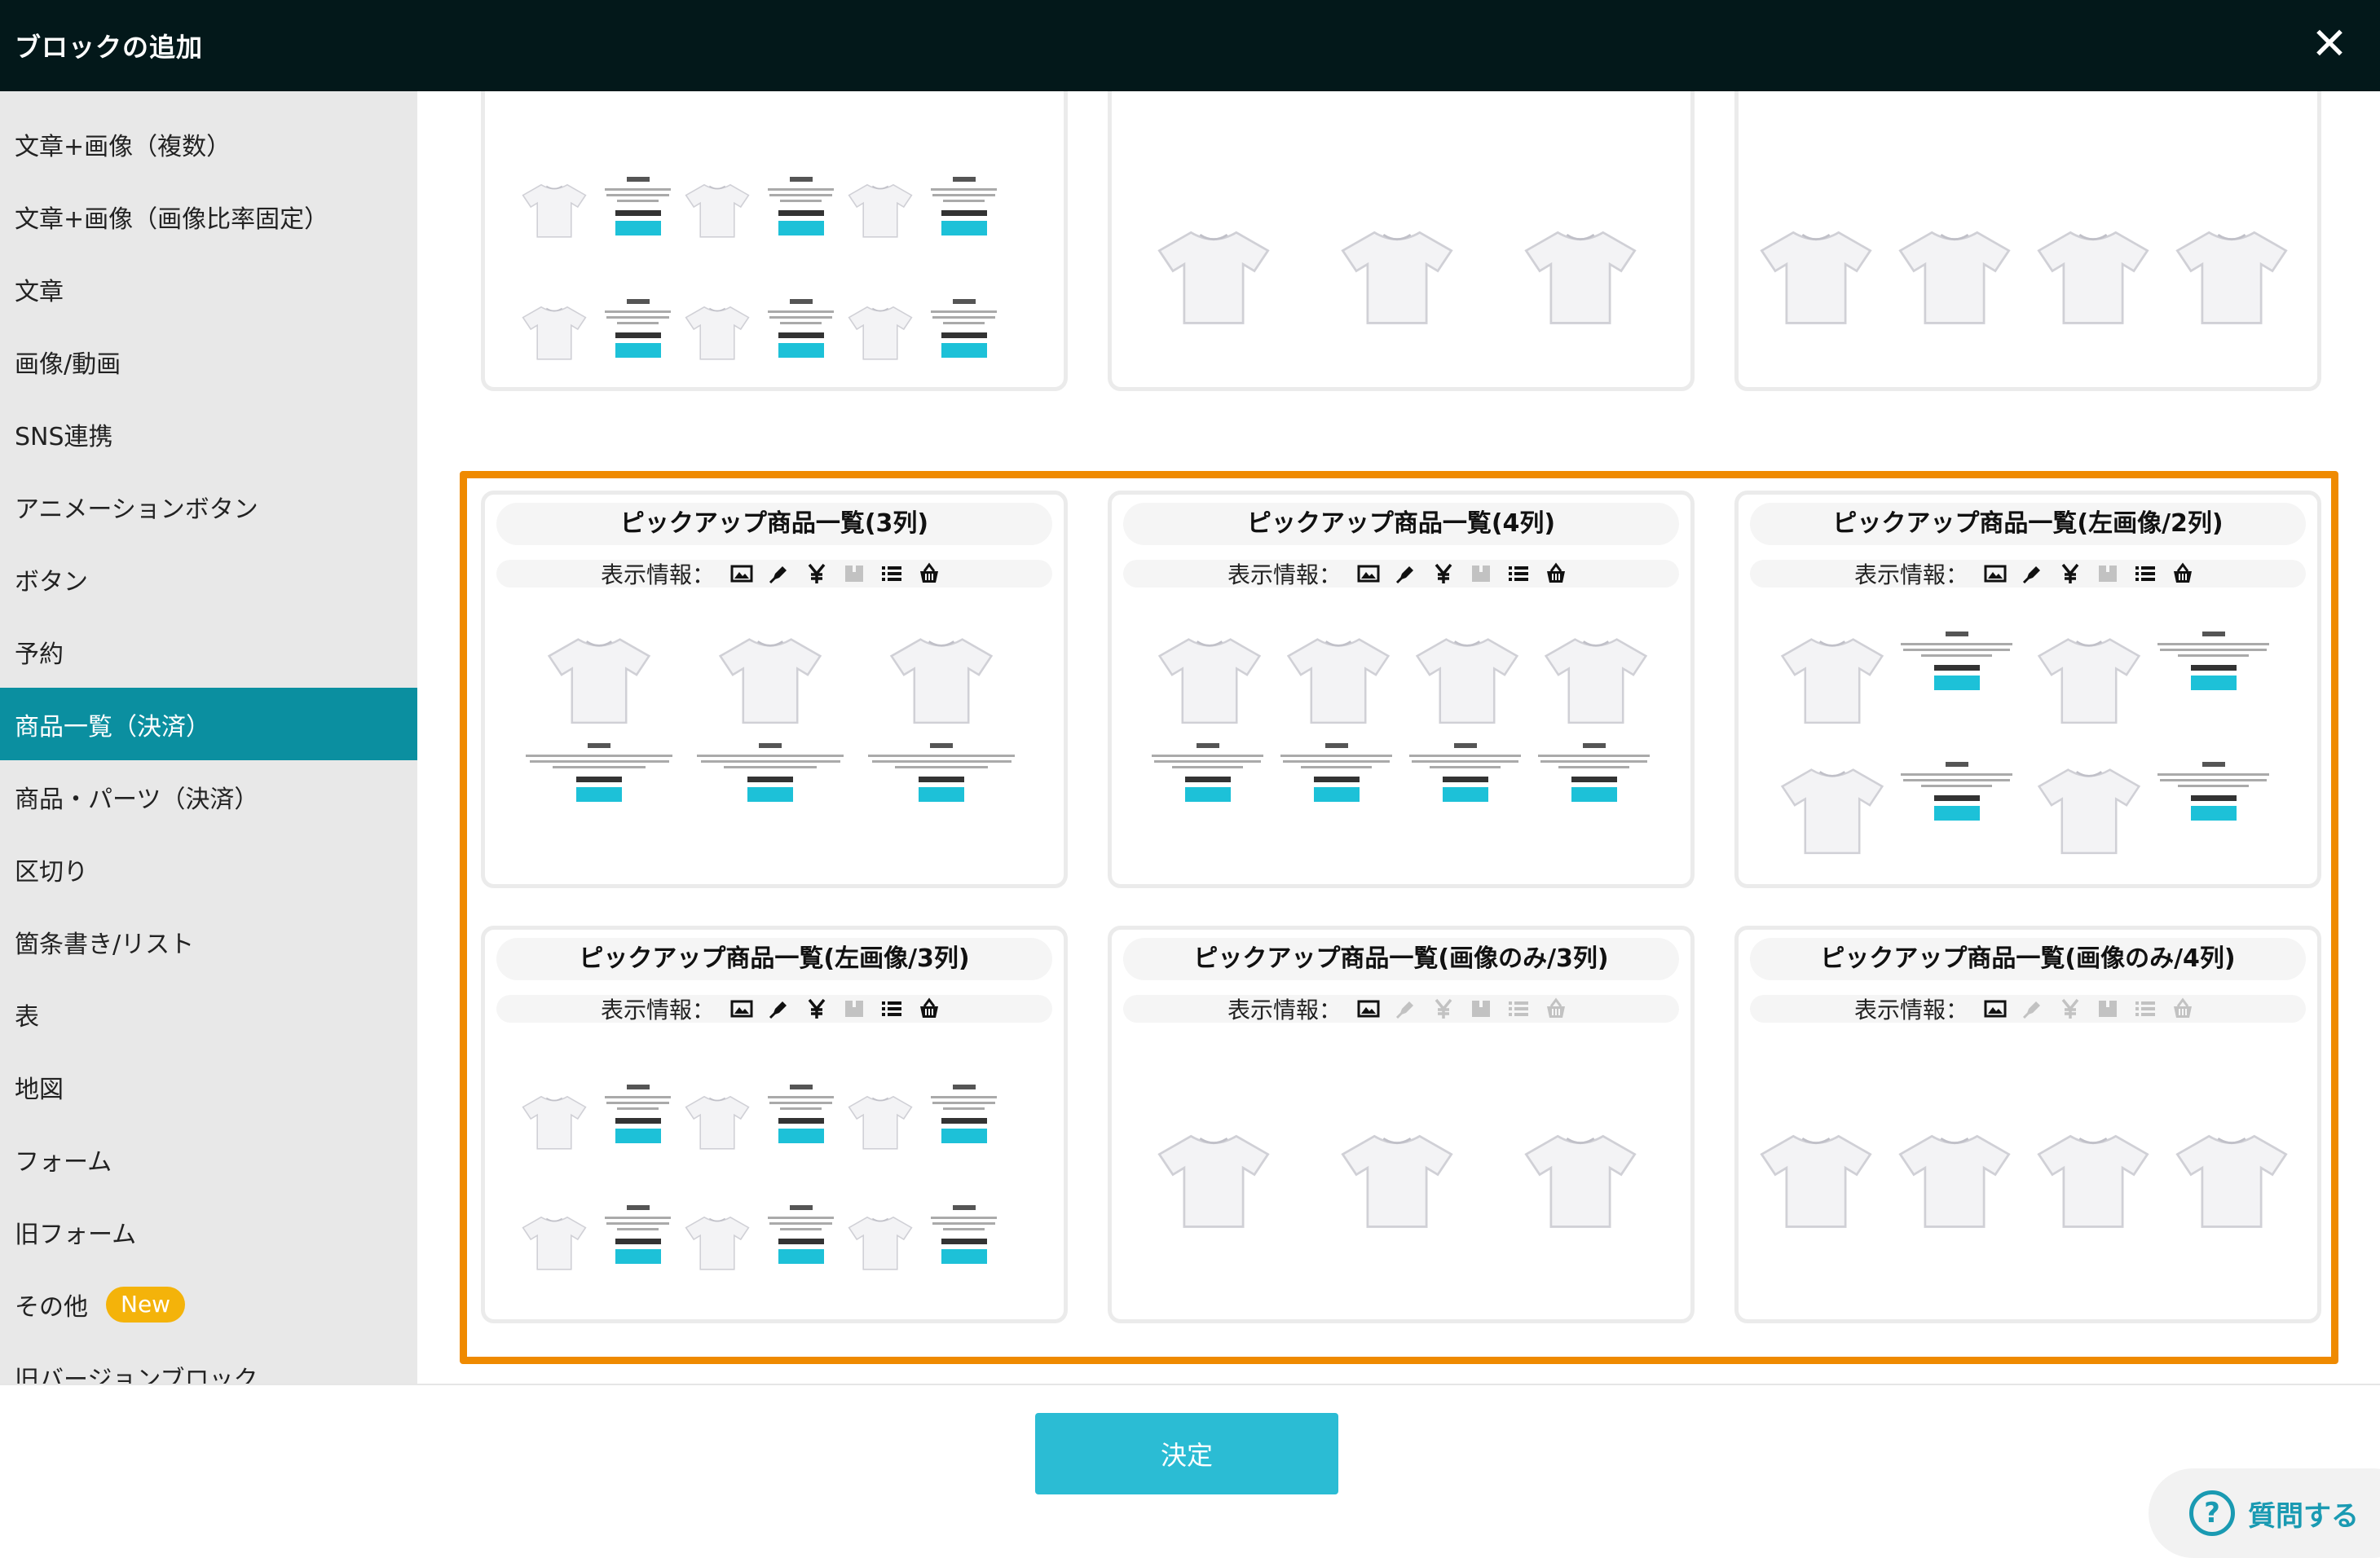 The image size is (2380, 1558). Describe the element at coordinates (39, 654) in the screenshot. I see `sidebar-item-label: 予約` at that location.